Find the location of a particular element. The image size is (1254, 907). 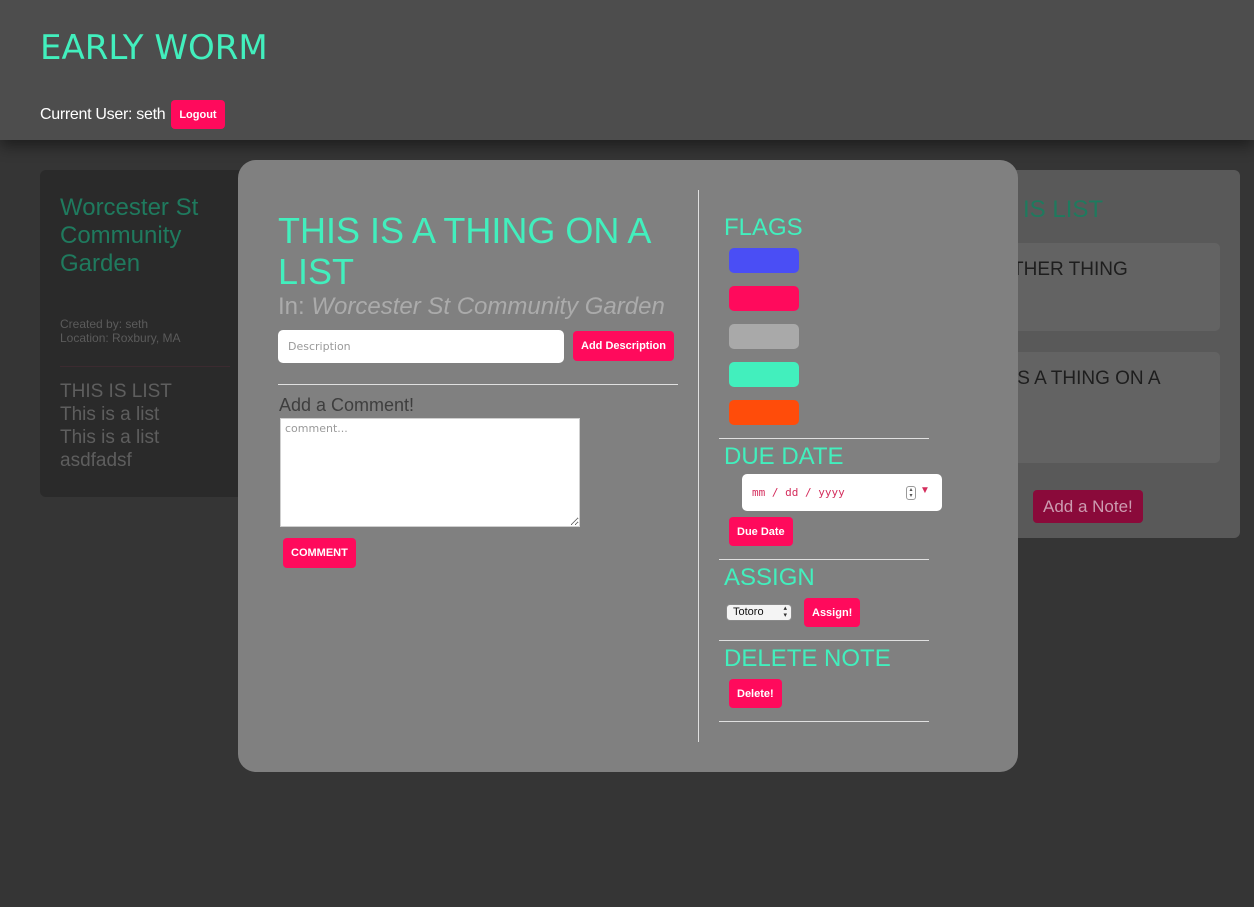

assign-selected-value: Totoro is located at coordinates (748, 612).